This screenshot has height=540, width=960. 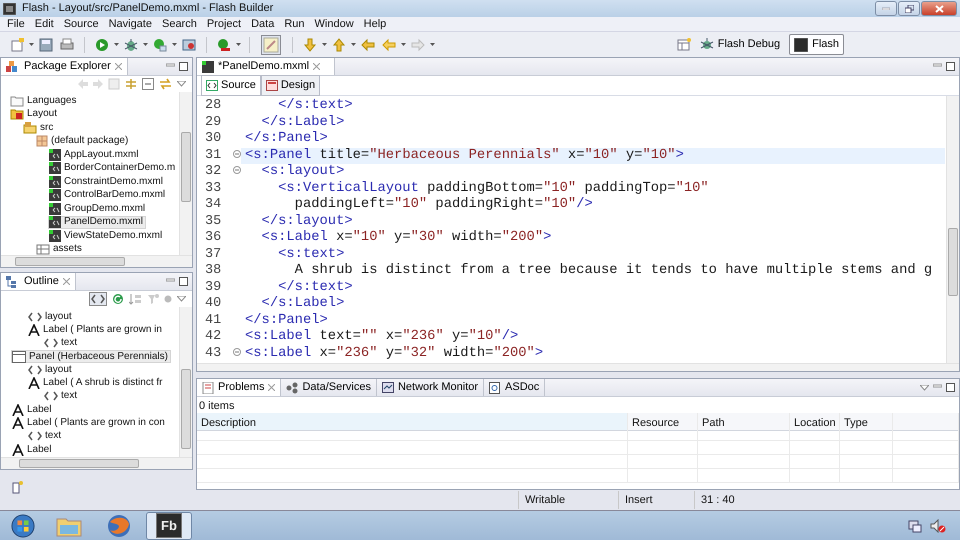 I want to click on menu-item: Help, so click(x=375, y=24).